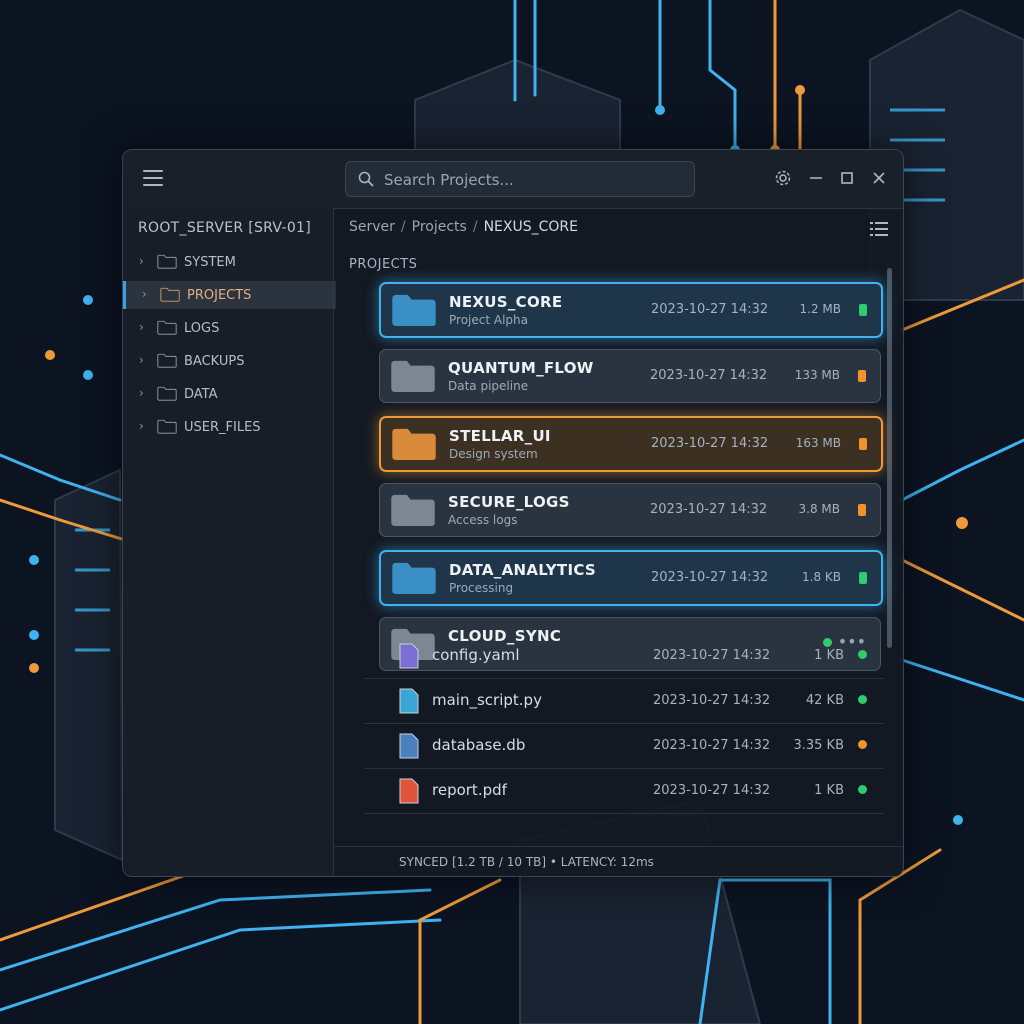  I want to click on section-label: PROJECTS, so click(383, 264).